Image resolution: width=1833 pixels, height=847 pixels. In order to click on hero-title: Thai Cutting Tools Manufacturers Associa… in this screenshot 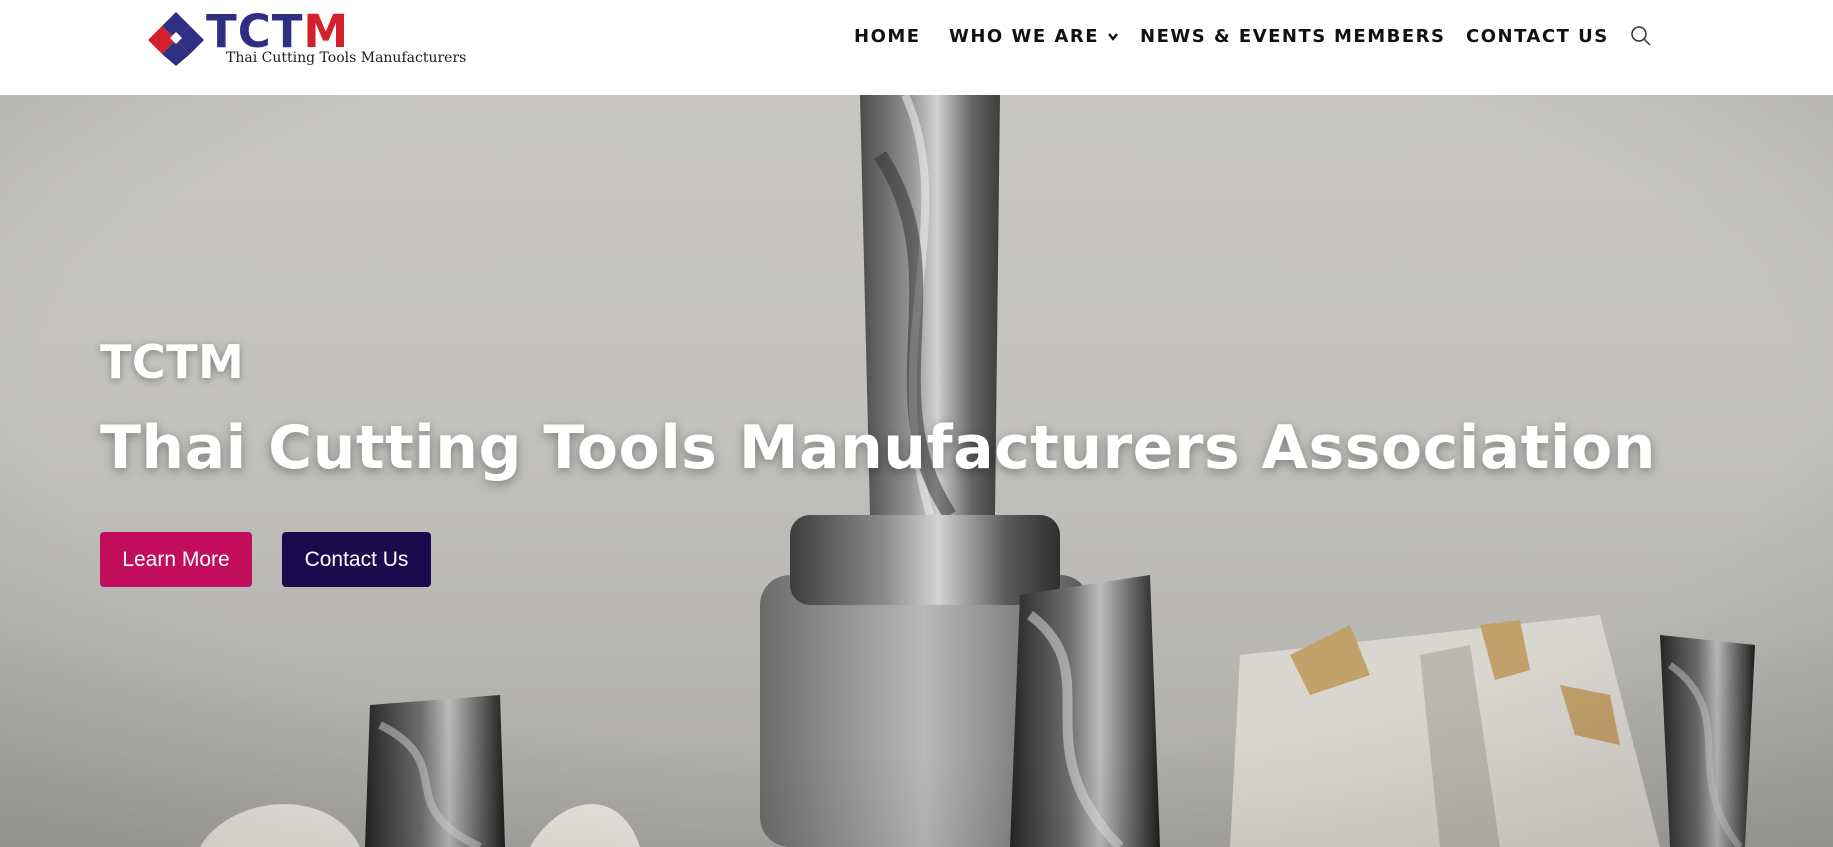, I will do `click(878, 448)`.